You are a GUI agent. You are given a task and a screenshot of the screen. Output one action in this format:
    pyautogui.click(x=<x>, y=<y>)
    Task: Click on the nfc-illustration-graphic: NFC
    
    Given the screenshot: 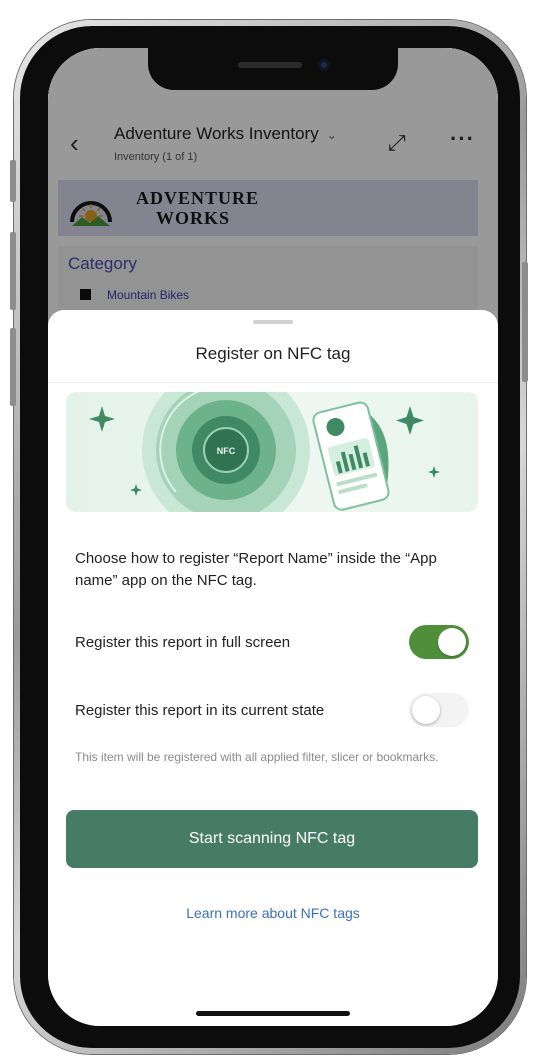 What is the action you would take?
    pyautogui.click(x=264, y=452)
    